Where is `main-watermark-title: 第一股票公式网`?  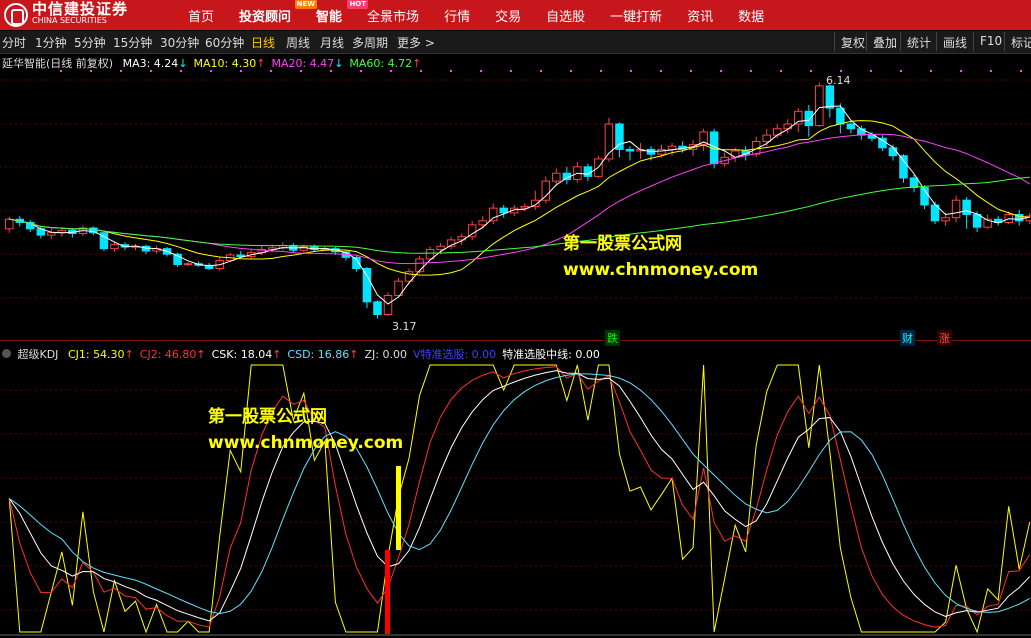
main-watermark-title: 第一股票公式网 is located at coordinates (622, 244).